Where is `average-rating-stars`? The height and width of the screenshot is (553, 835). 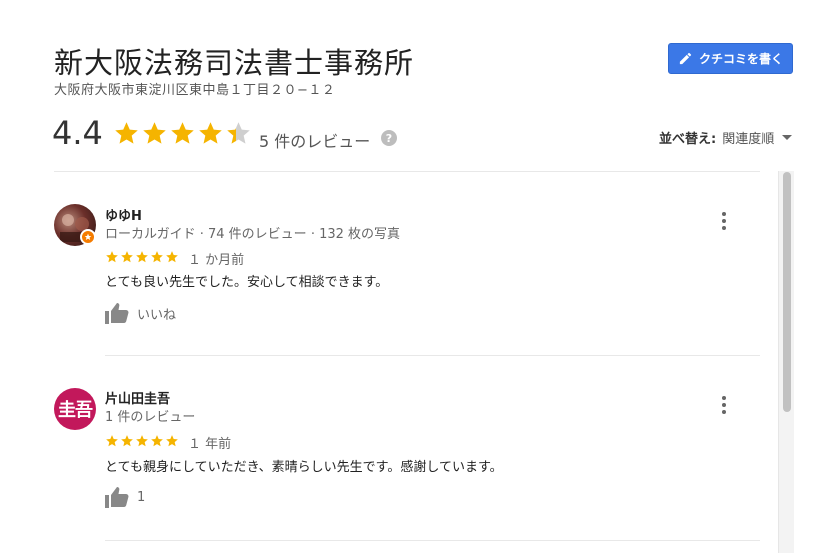
average-rating-stars is located at coordinates (182, 133).